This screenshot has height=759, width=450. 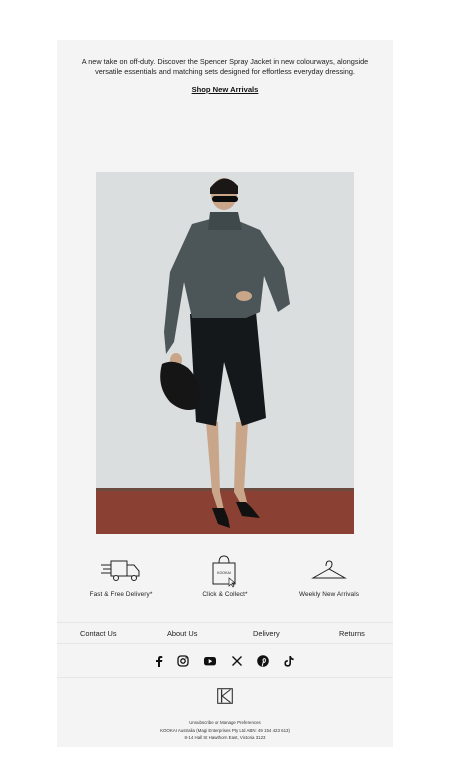 I want to click on delivery-truck-icon, so click(x=120, y=570).